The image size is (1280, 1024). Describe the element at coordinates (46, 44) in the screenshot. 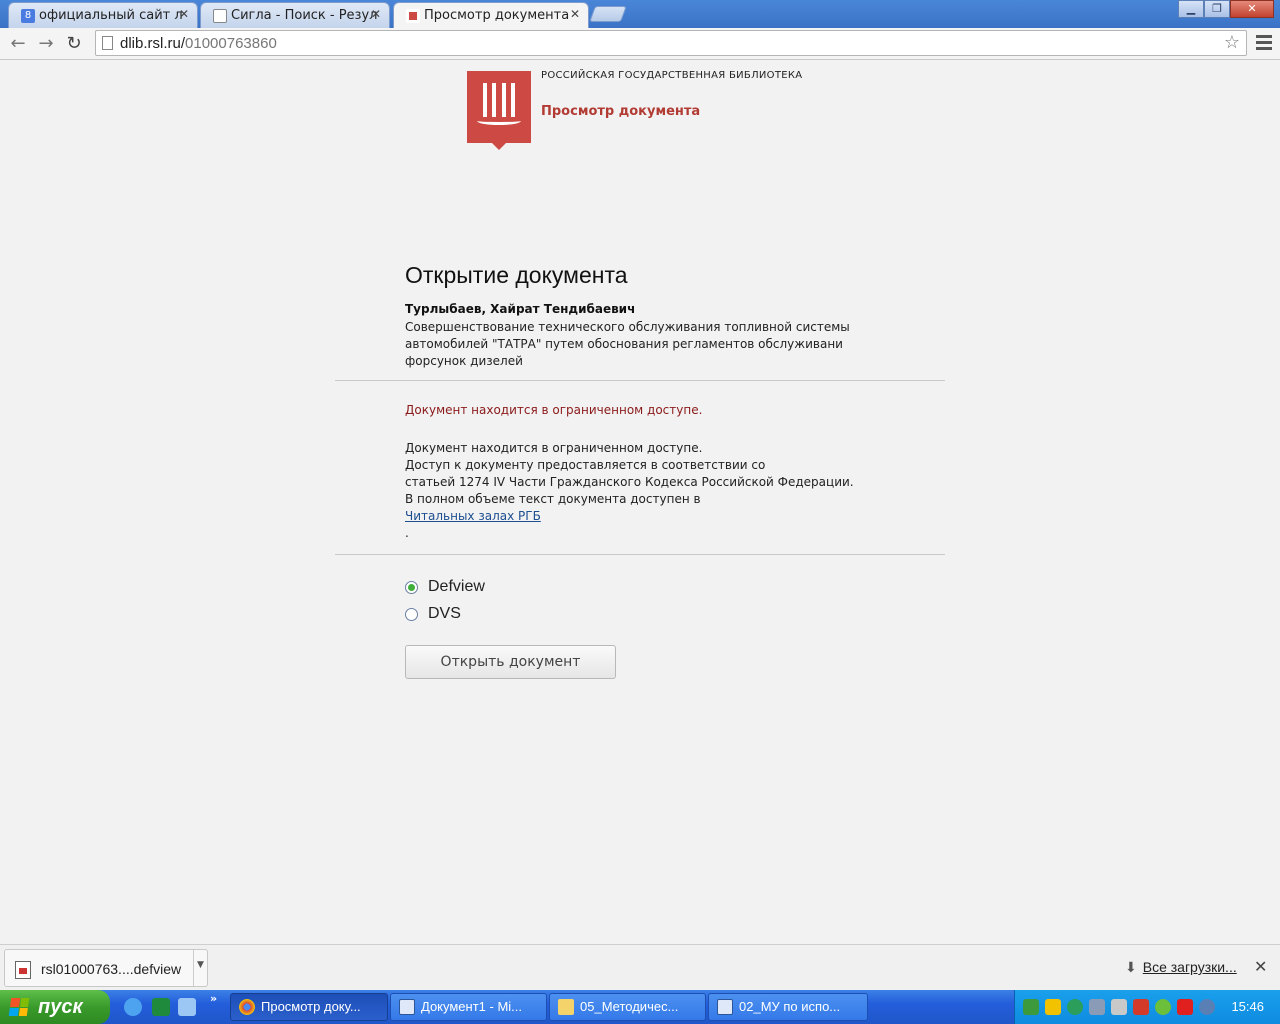

I see `forward-arrow-icon: →` at that location.